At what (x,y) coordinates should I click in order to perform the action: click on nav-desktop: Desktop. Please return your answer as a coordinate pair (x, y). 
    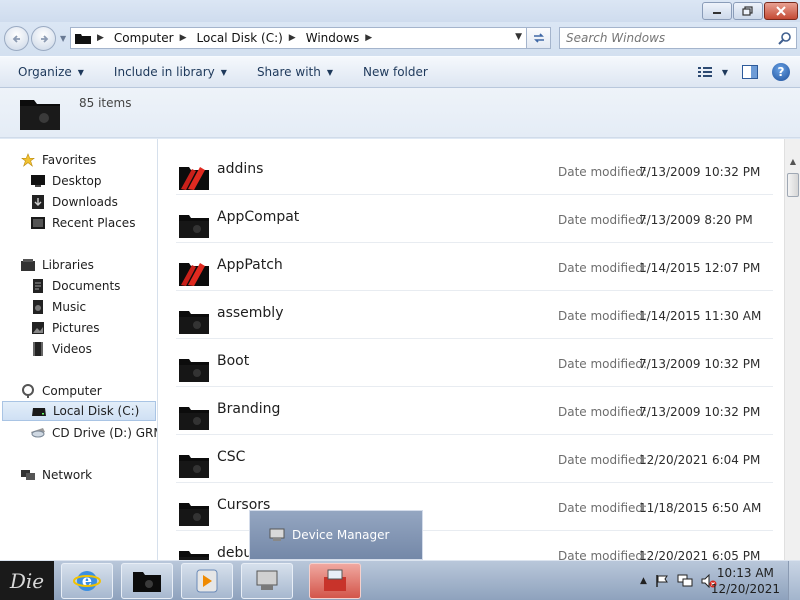
    Looking at the image, I should click on (66, 181).